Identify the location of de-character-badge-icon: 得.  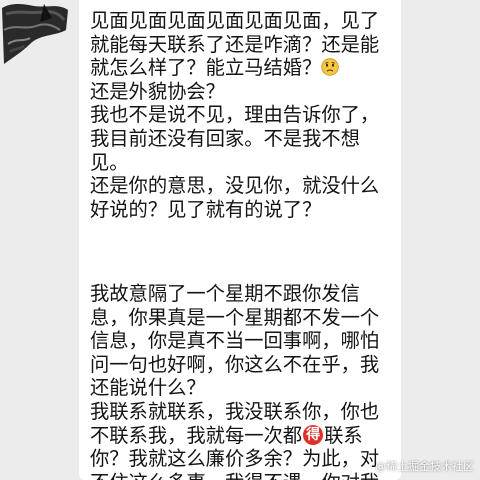
(313, 434).